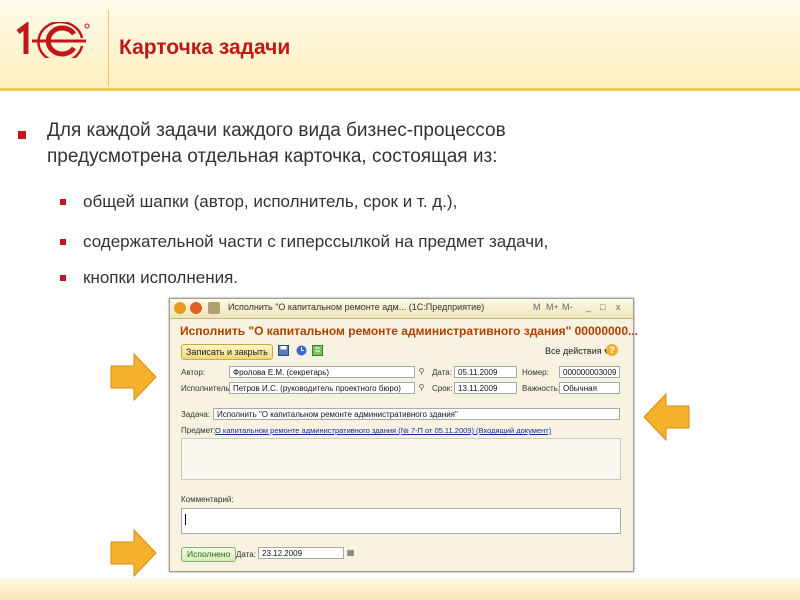 This screenshot has height=600, width=800. What do you see at coordinates (180, 308) in the screenshot?
I see `back-icon` at bounding box center [180, 308].